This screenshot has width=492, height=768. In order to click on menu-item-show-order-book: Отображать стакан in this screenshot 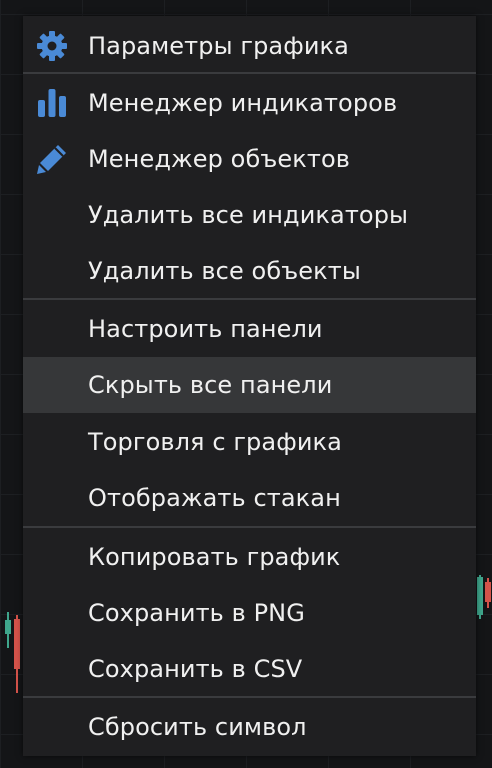, I will do `click(249, 498)`.